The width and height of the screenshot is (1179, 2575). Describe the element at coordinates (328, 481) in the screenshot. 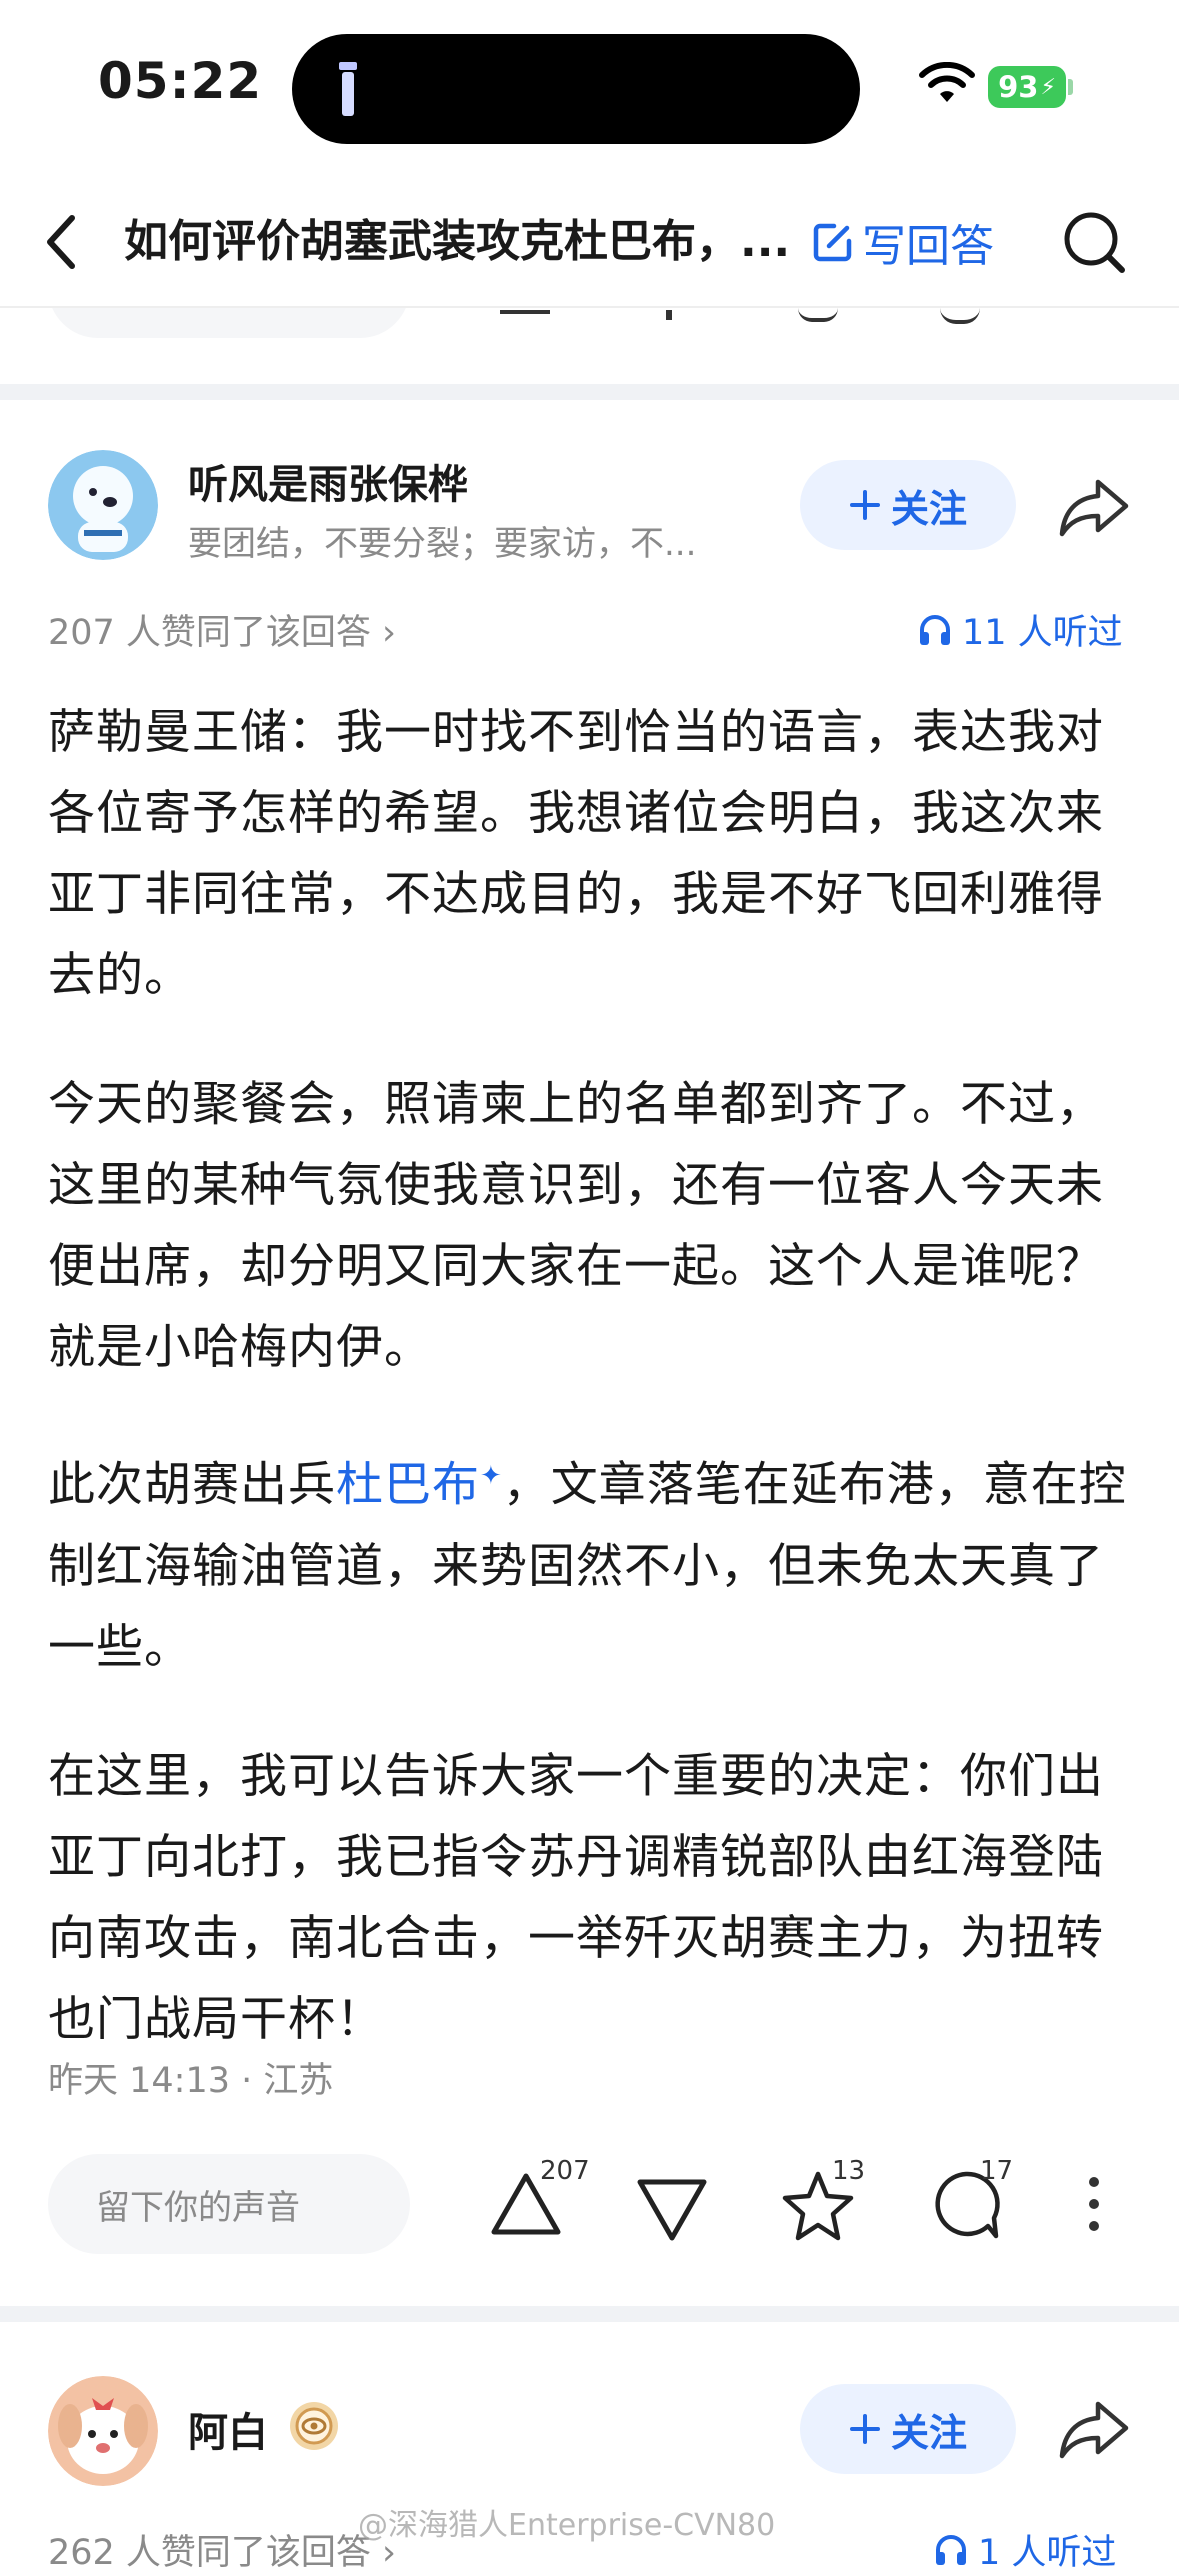

I see `author-name: 听风是雨张保桦` at that location.